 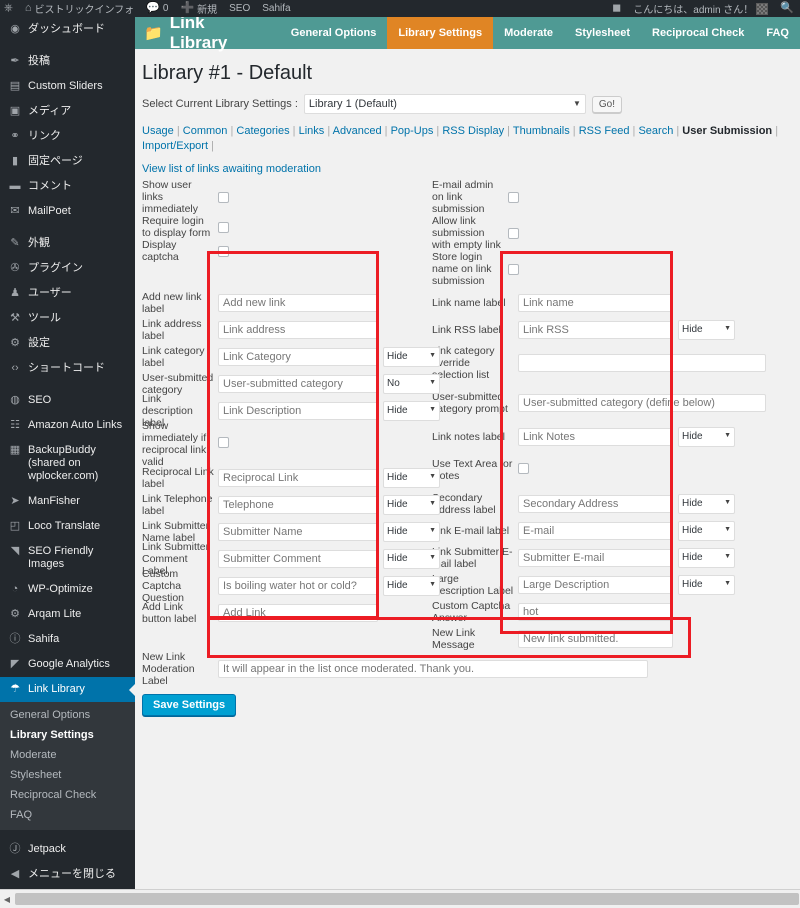 I want to click on go-button: Go!, so click(x=607, y=104).